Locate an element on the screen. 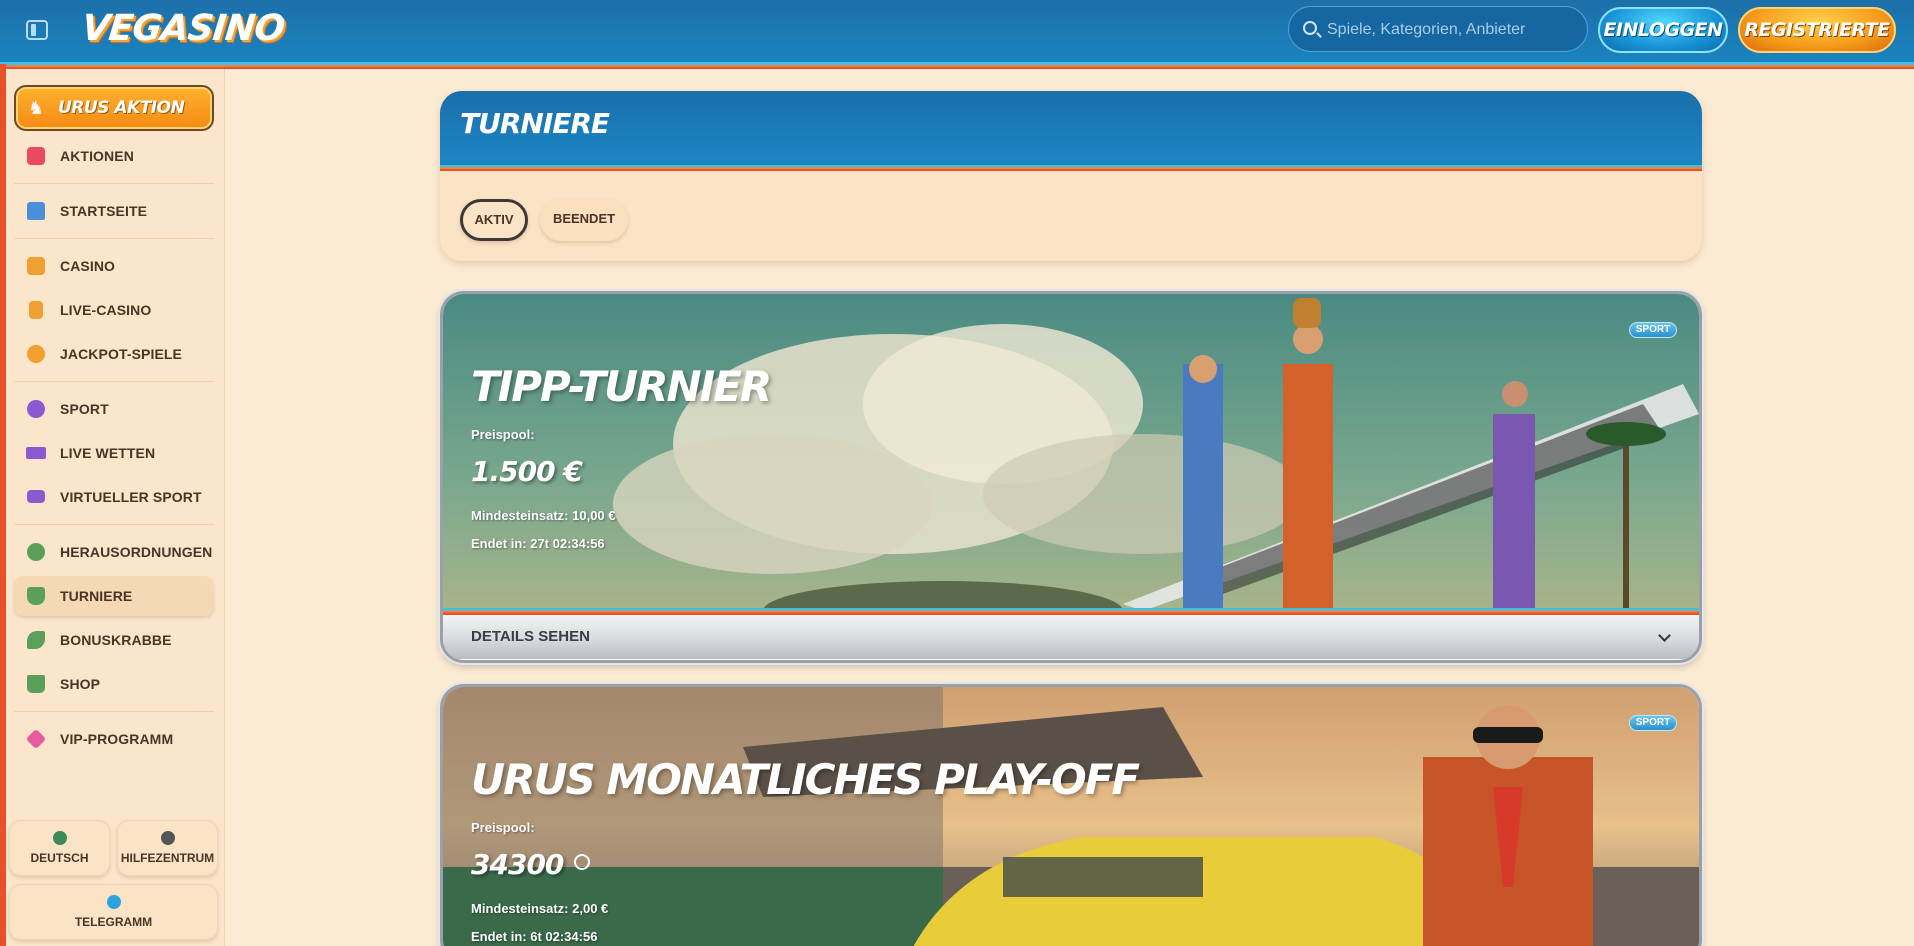  prize-pool-value: 1.500 € is located at coordinates (527, 471).